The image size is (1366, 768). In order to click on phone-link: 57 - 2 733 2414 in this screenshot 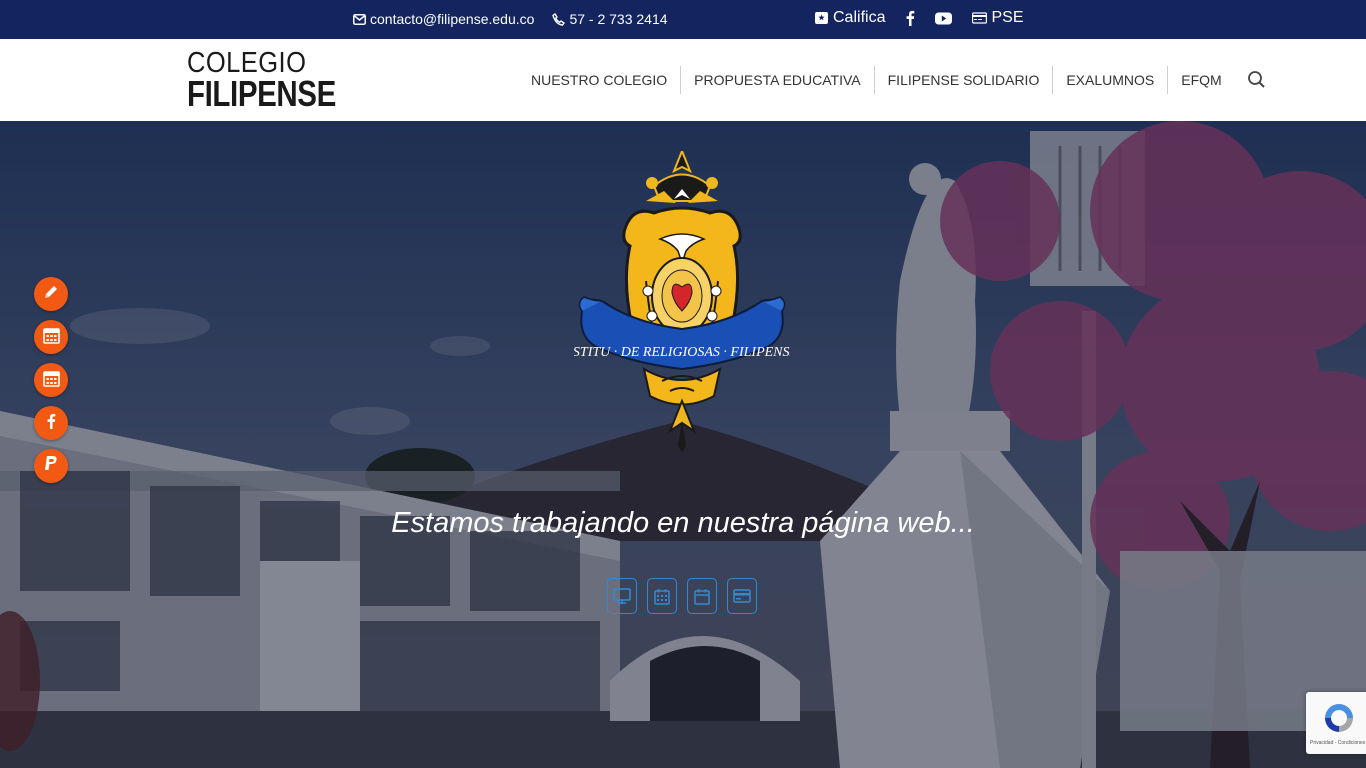, I will do `click(610, 19)`.